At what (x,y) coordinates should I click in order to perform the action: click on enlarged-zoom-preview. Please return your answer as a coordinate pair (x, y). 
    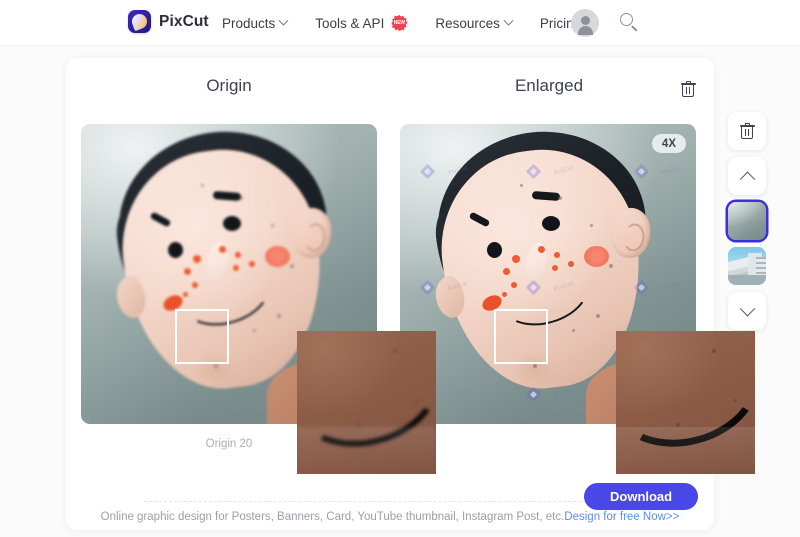
    Looking at the image, I should click on (685, 402).